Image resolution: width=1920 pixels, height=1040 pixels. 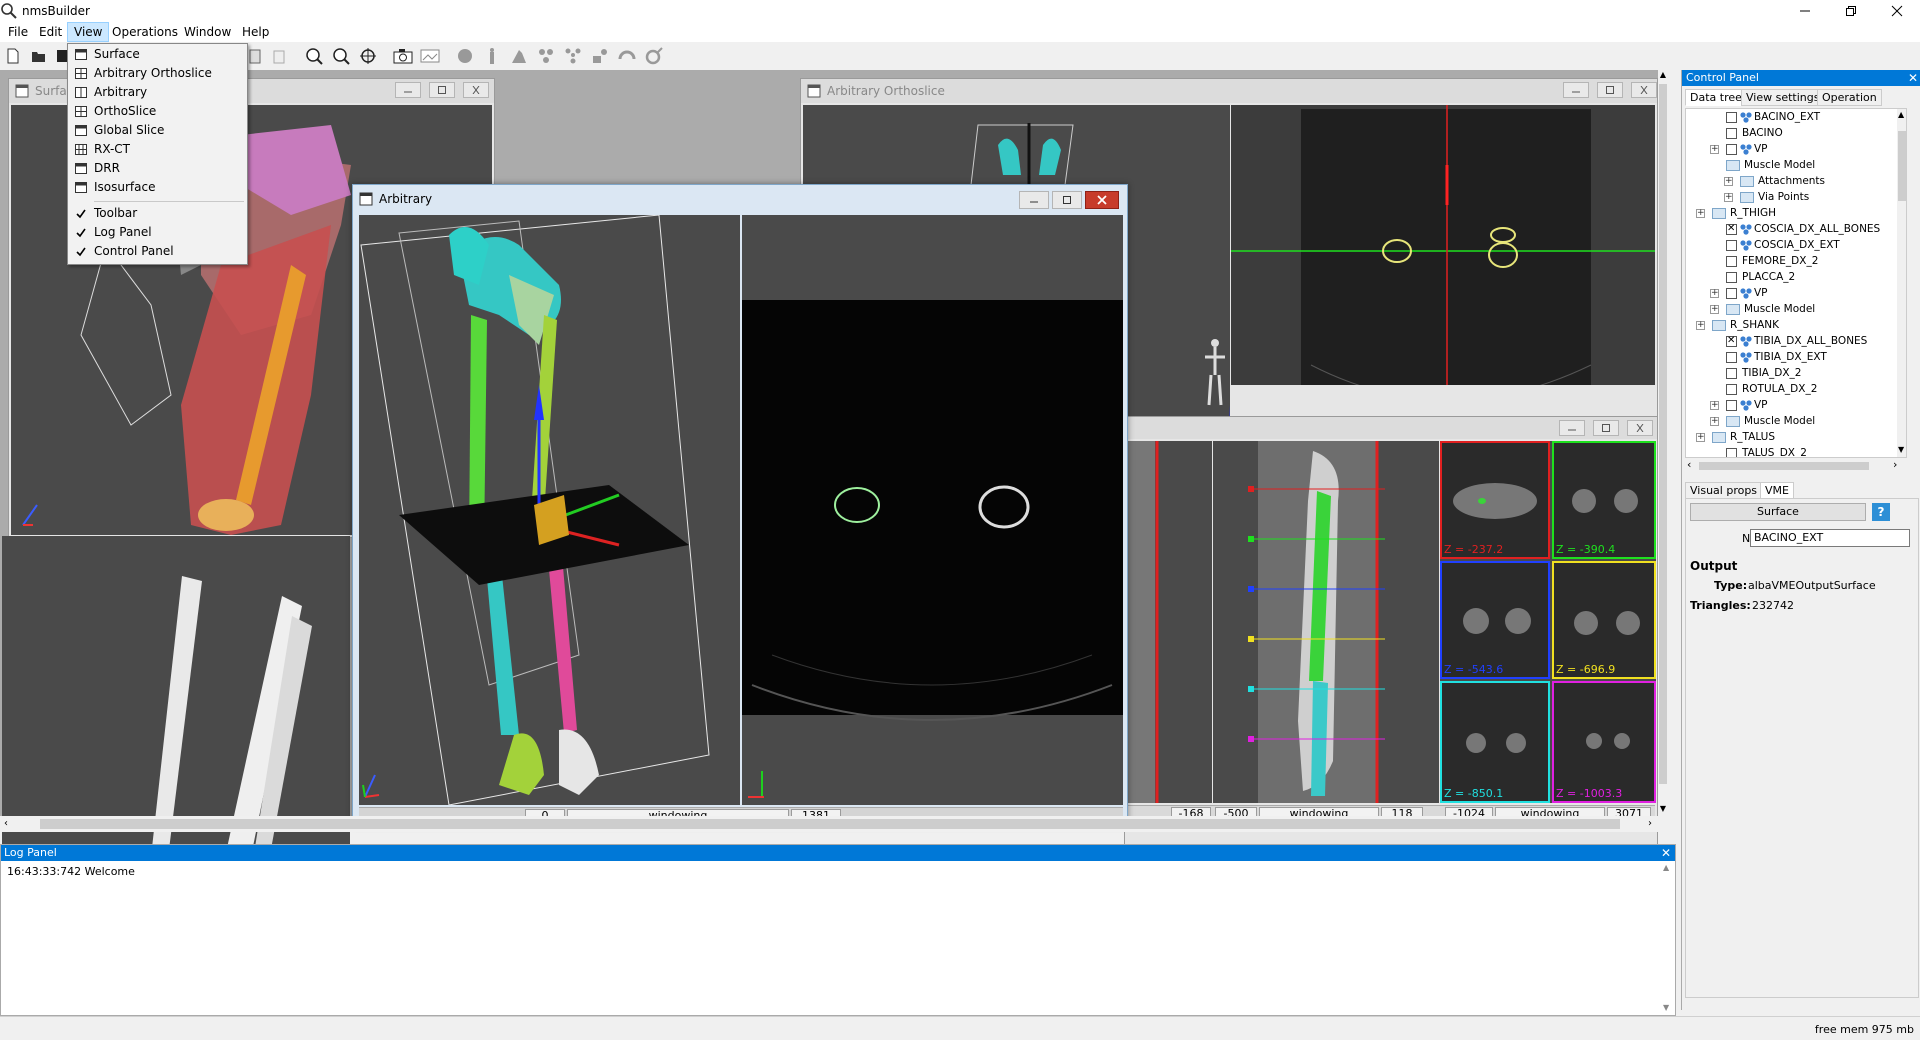 I want to click on tab-vme: VME, so click(x=1777, y=490).